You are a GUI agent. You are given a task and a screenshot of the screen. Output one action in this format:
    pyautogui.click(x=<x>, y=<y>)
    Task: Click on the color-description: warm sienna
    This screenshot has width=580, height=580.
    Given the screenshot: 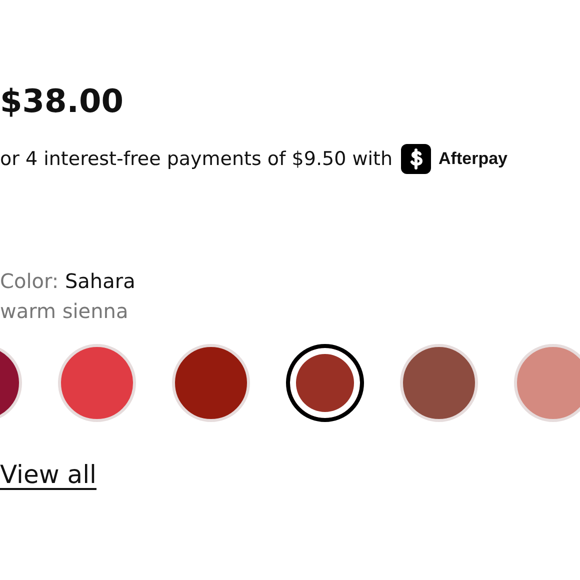 What is the action you would take?
    pyautogui.click(x=65, y=311)
    